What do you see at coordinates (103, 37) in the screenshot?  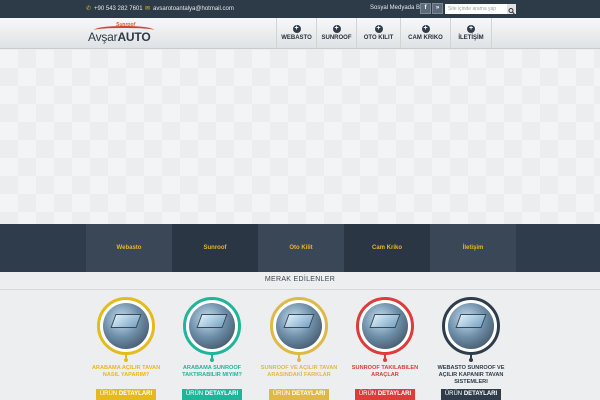 I see `logo-name-light: Avşar` at bounding box center [103, 37].